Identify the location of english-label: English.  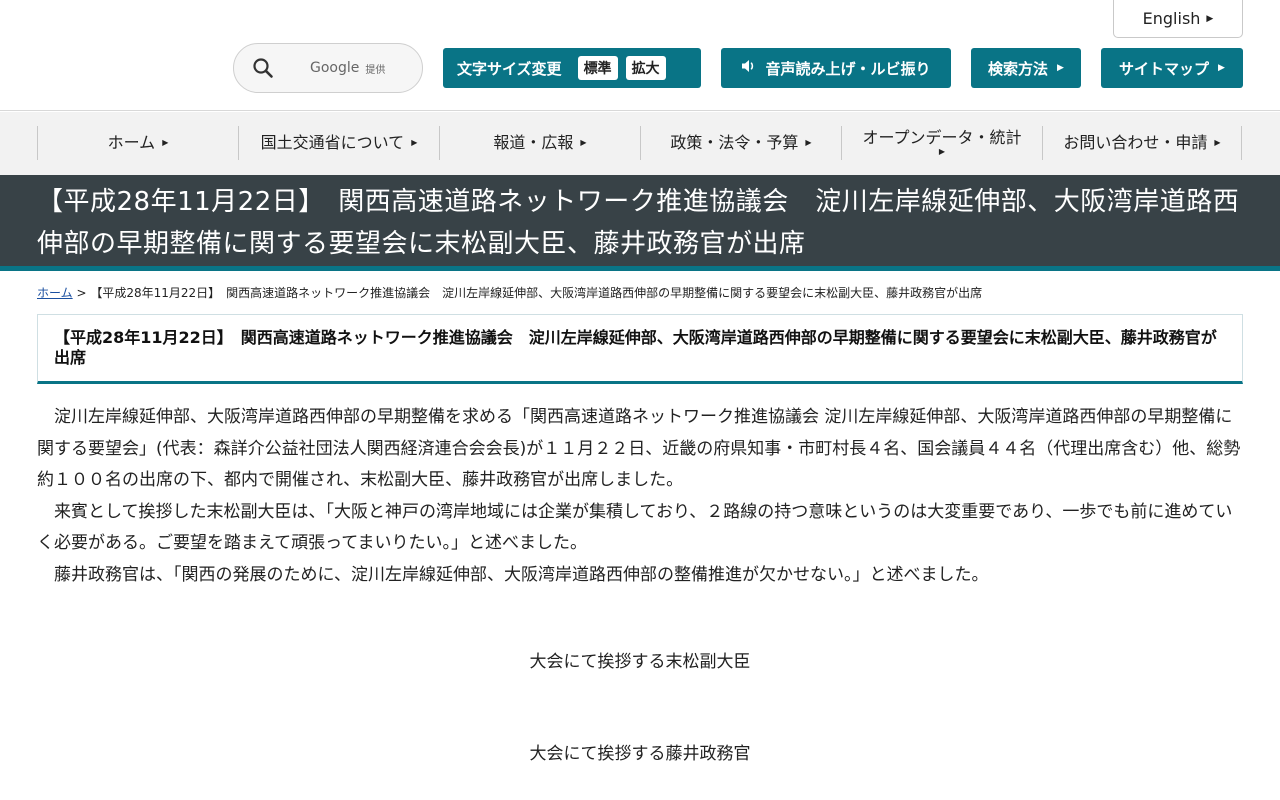
(1171, 18).